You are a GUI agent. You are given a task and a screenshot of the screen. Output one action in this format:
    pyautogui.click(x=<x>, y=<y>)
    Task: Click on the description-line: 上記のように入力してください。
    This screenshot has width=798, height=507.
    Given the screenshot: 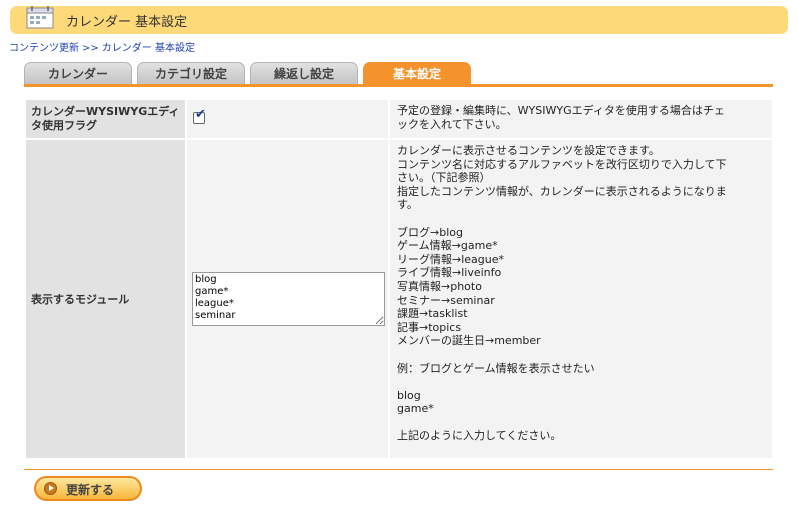 What is the action you would take?
    pyautogui.click(x=479, y=436)
    